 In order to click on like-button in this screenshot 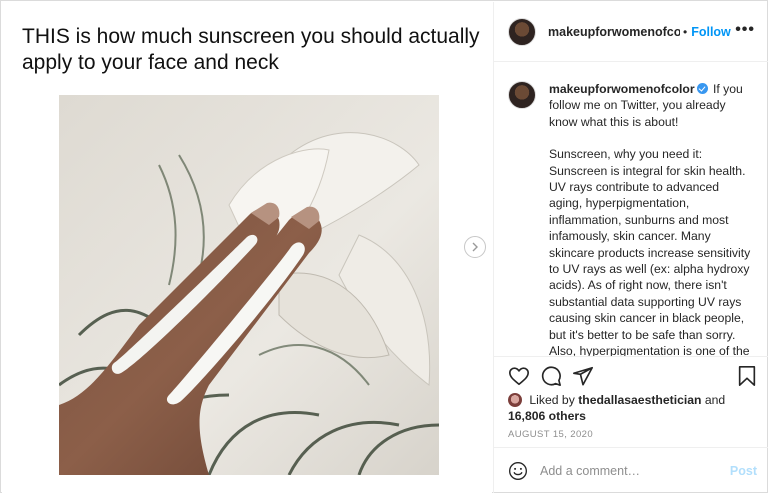, I will do `click(519, 378)`.